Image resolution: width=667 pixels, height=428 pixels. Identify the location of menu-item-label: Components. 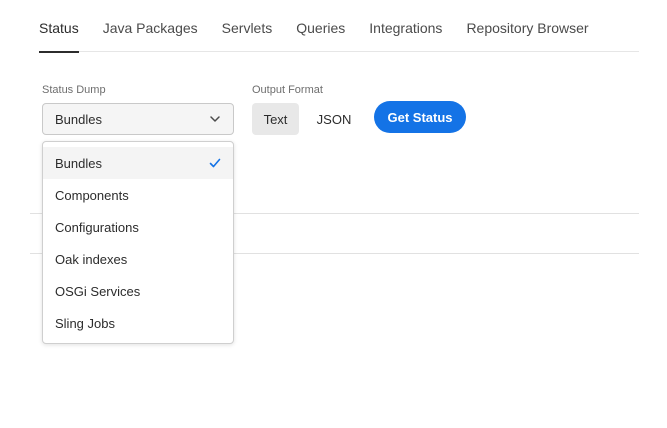
(92, 195).